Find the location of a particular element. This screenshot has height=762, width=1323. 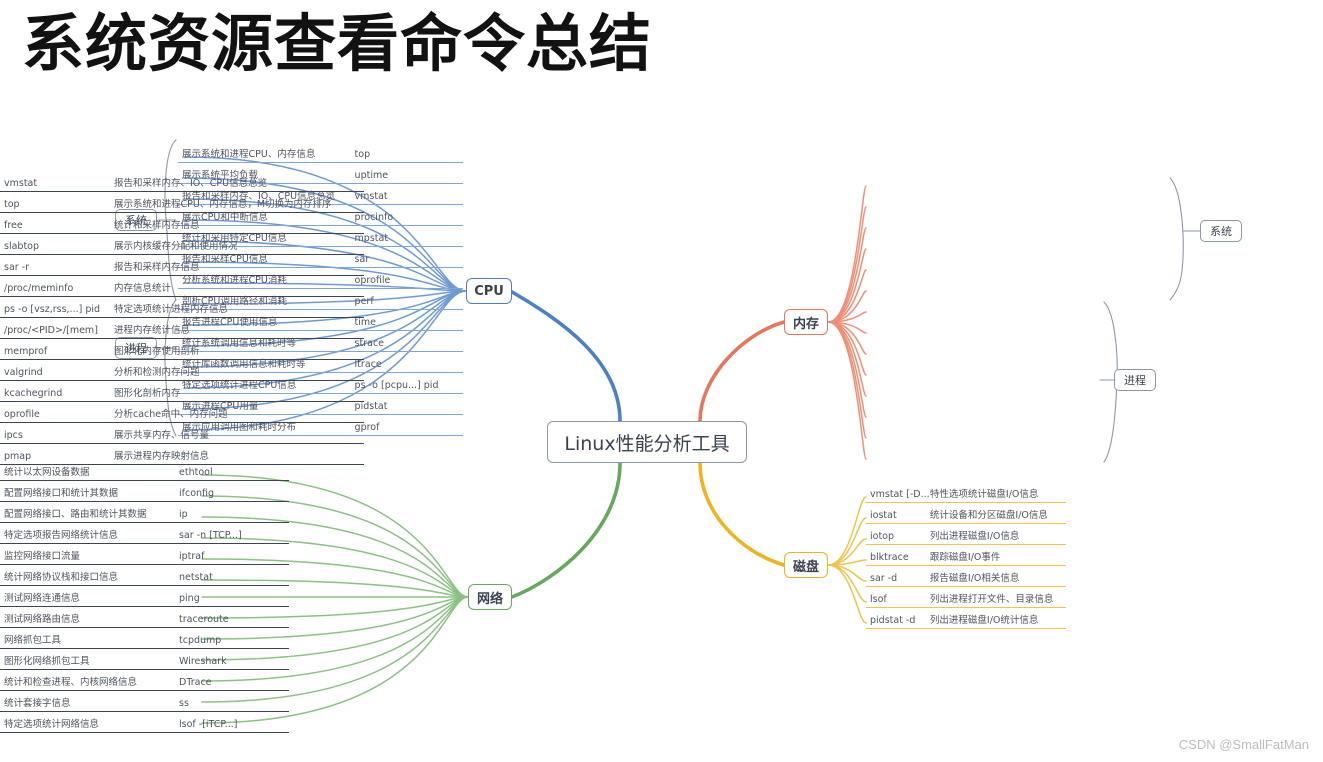

leaf-command: iptraf is located at coordinates (192, 556).